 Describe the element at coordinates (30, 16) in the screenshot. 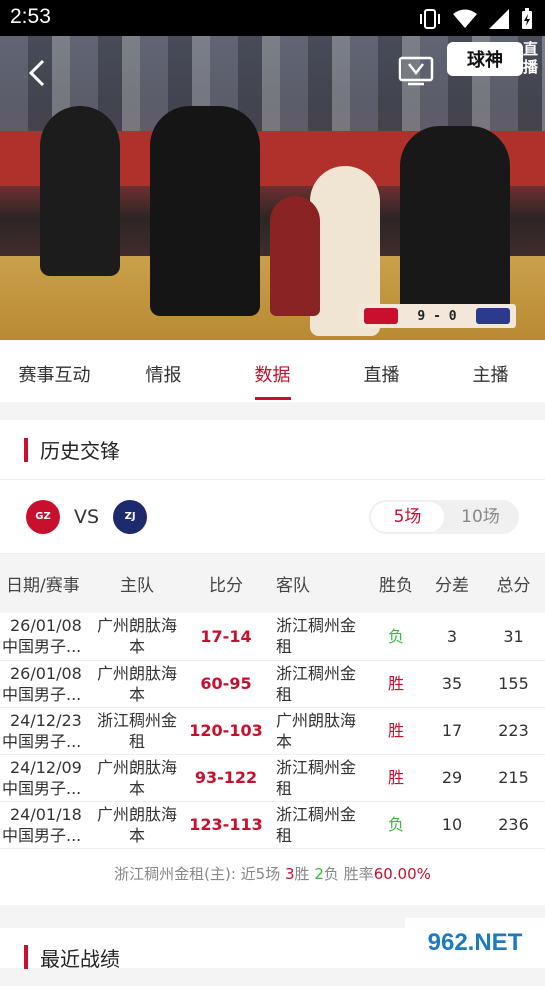

I see `status-time: 2:53` at that location.